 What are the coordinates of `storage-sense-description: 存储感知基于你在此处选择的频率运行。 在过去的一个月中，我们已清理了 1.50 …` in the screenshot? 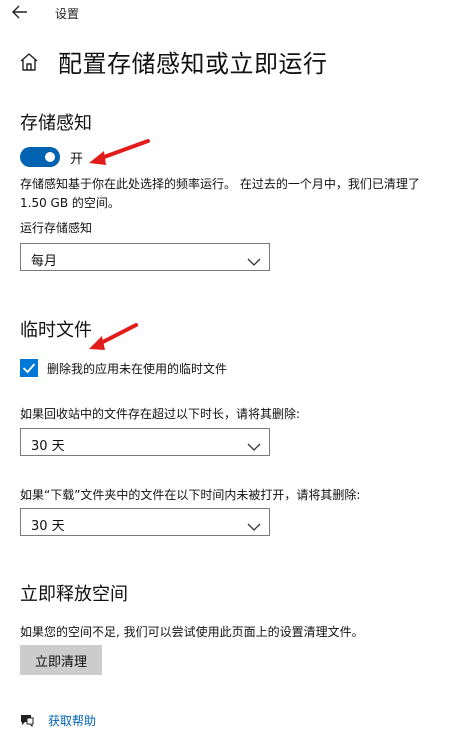 It's located at (220, 193).